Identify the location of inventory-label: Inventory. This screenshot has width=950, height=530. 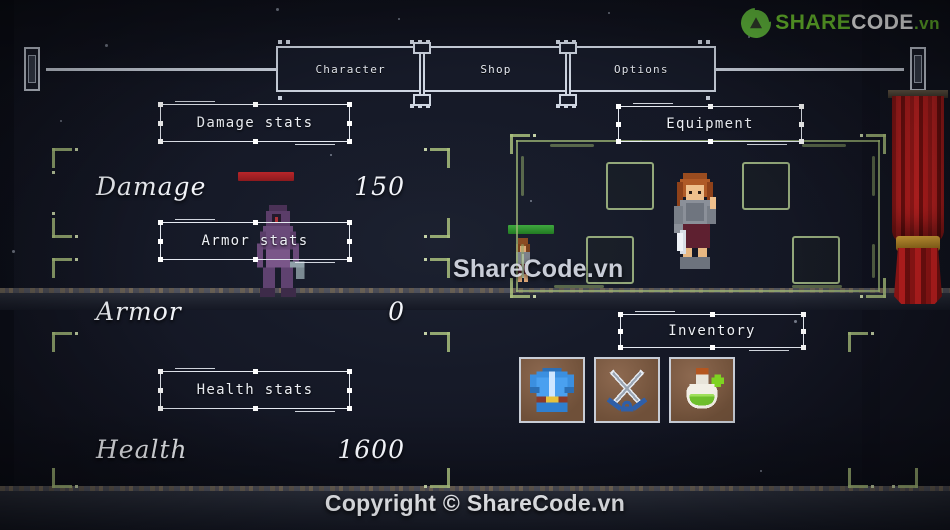
(712, 331).